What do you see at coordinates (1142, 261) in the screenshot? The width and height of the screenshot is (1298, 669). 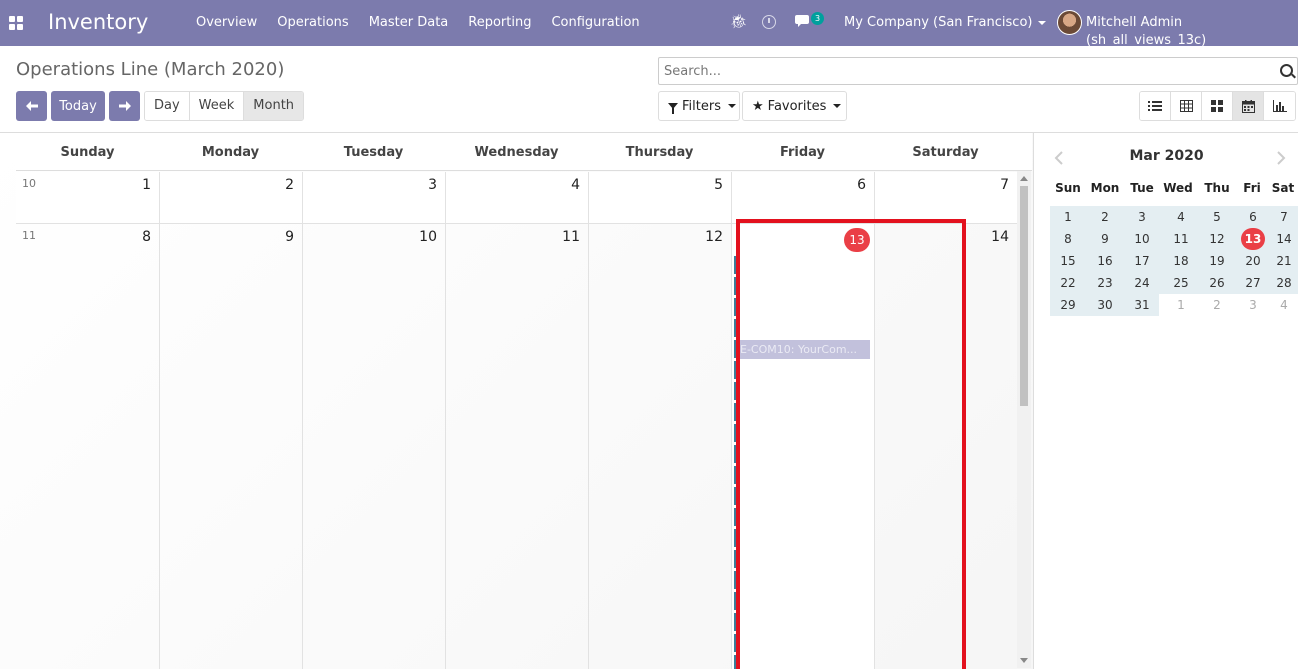 I see `mini-day: 17` at bounding box center [1142, 261].